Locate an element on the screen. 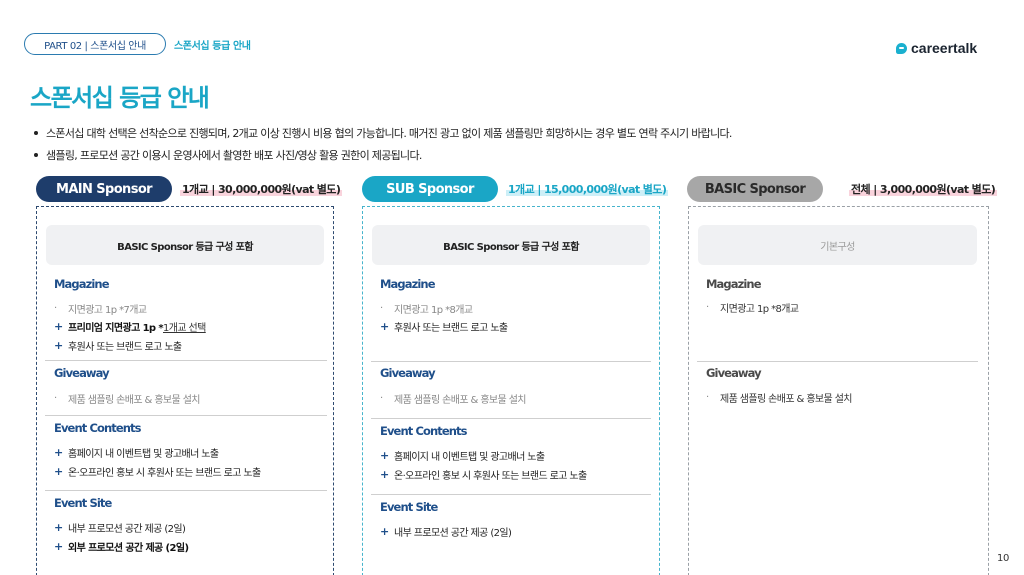 The width and height of the screenshot is (1024, 575). main-sponsor-price: 1개교 | 30,000,000원(vat 별도) is located at coordinates (261, 189).